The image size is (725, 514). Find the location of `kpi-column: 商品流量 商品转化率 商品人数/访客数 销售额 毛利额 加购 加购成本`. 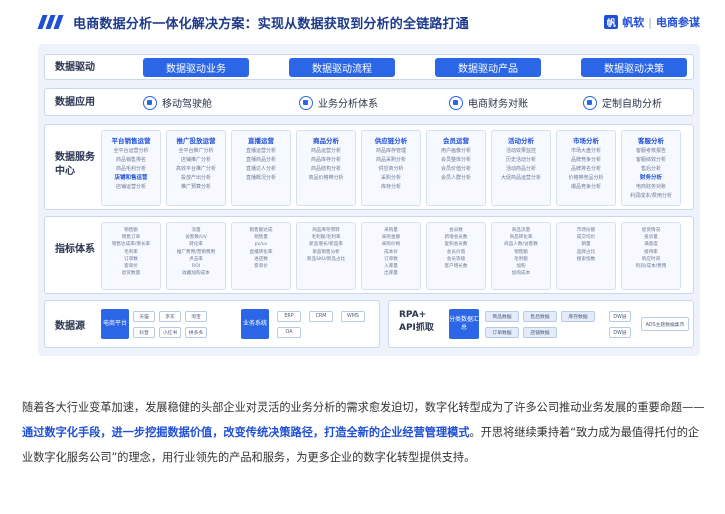

kpi-column: 商品流量 商品转化率 商品人数/访客数 销售额 毛利额 加购 加购成本 is located at coordinates (521, 256).